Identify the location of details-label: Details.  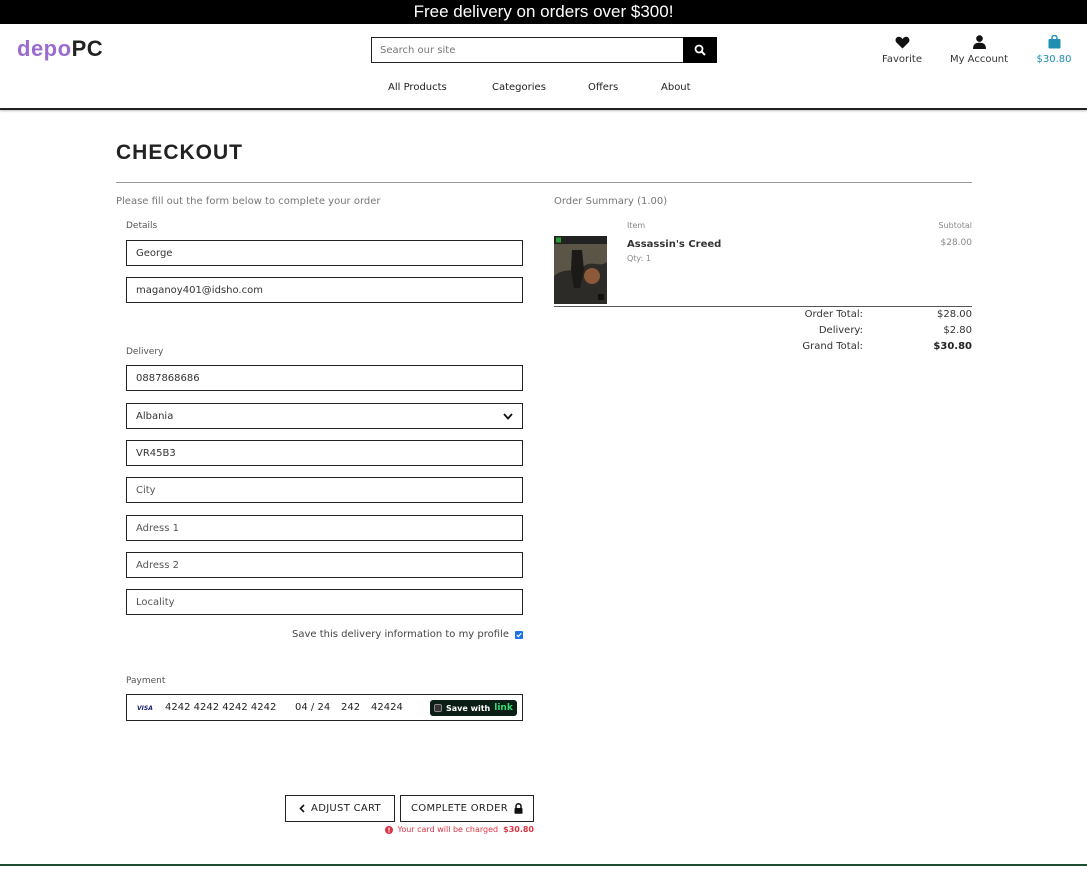
(142, 226).